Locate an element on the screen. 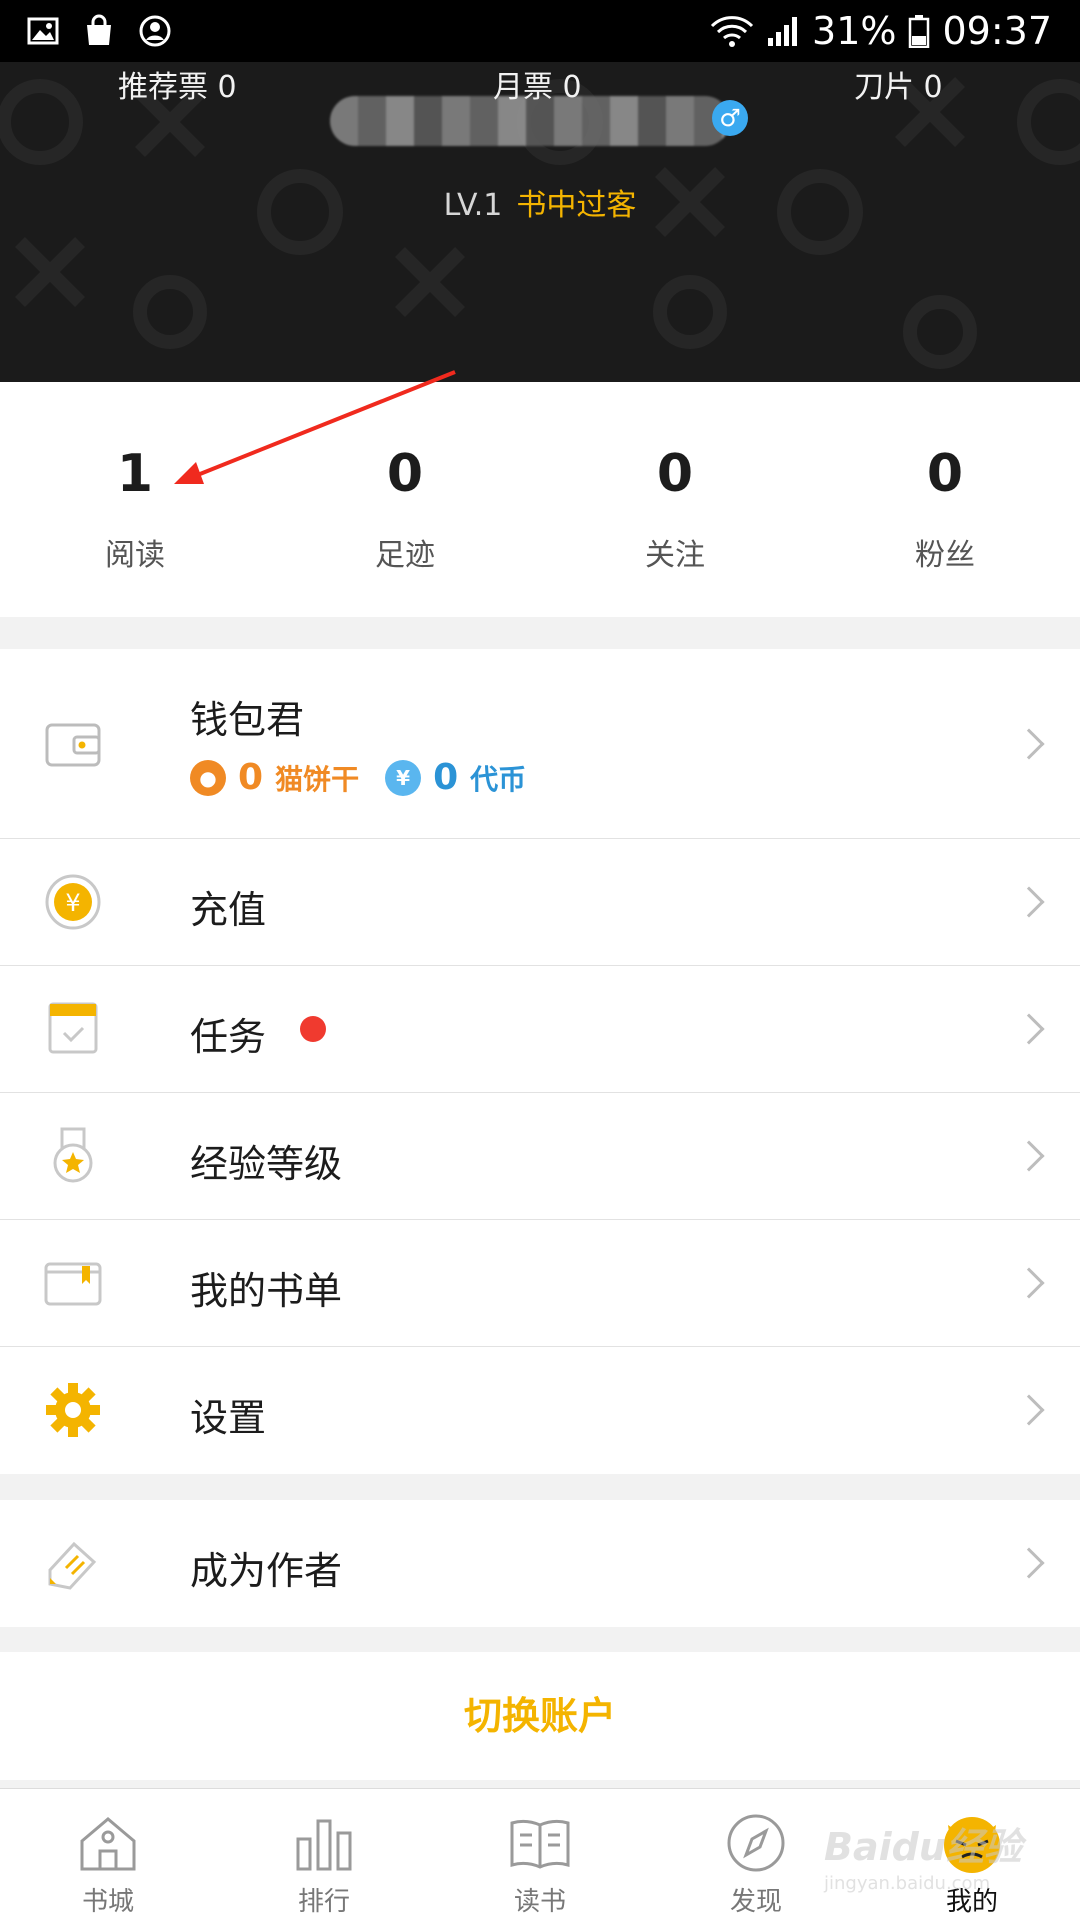  watermark-brand: Baidu经验 is located at coordinates (923, 1847).